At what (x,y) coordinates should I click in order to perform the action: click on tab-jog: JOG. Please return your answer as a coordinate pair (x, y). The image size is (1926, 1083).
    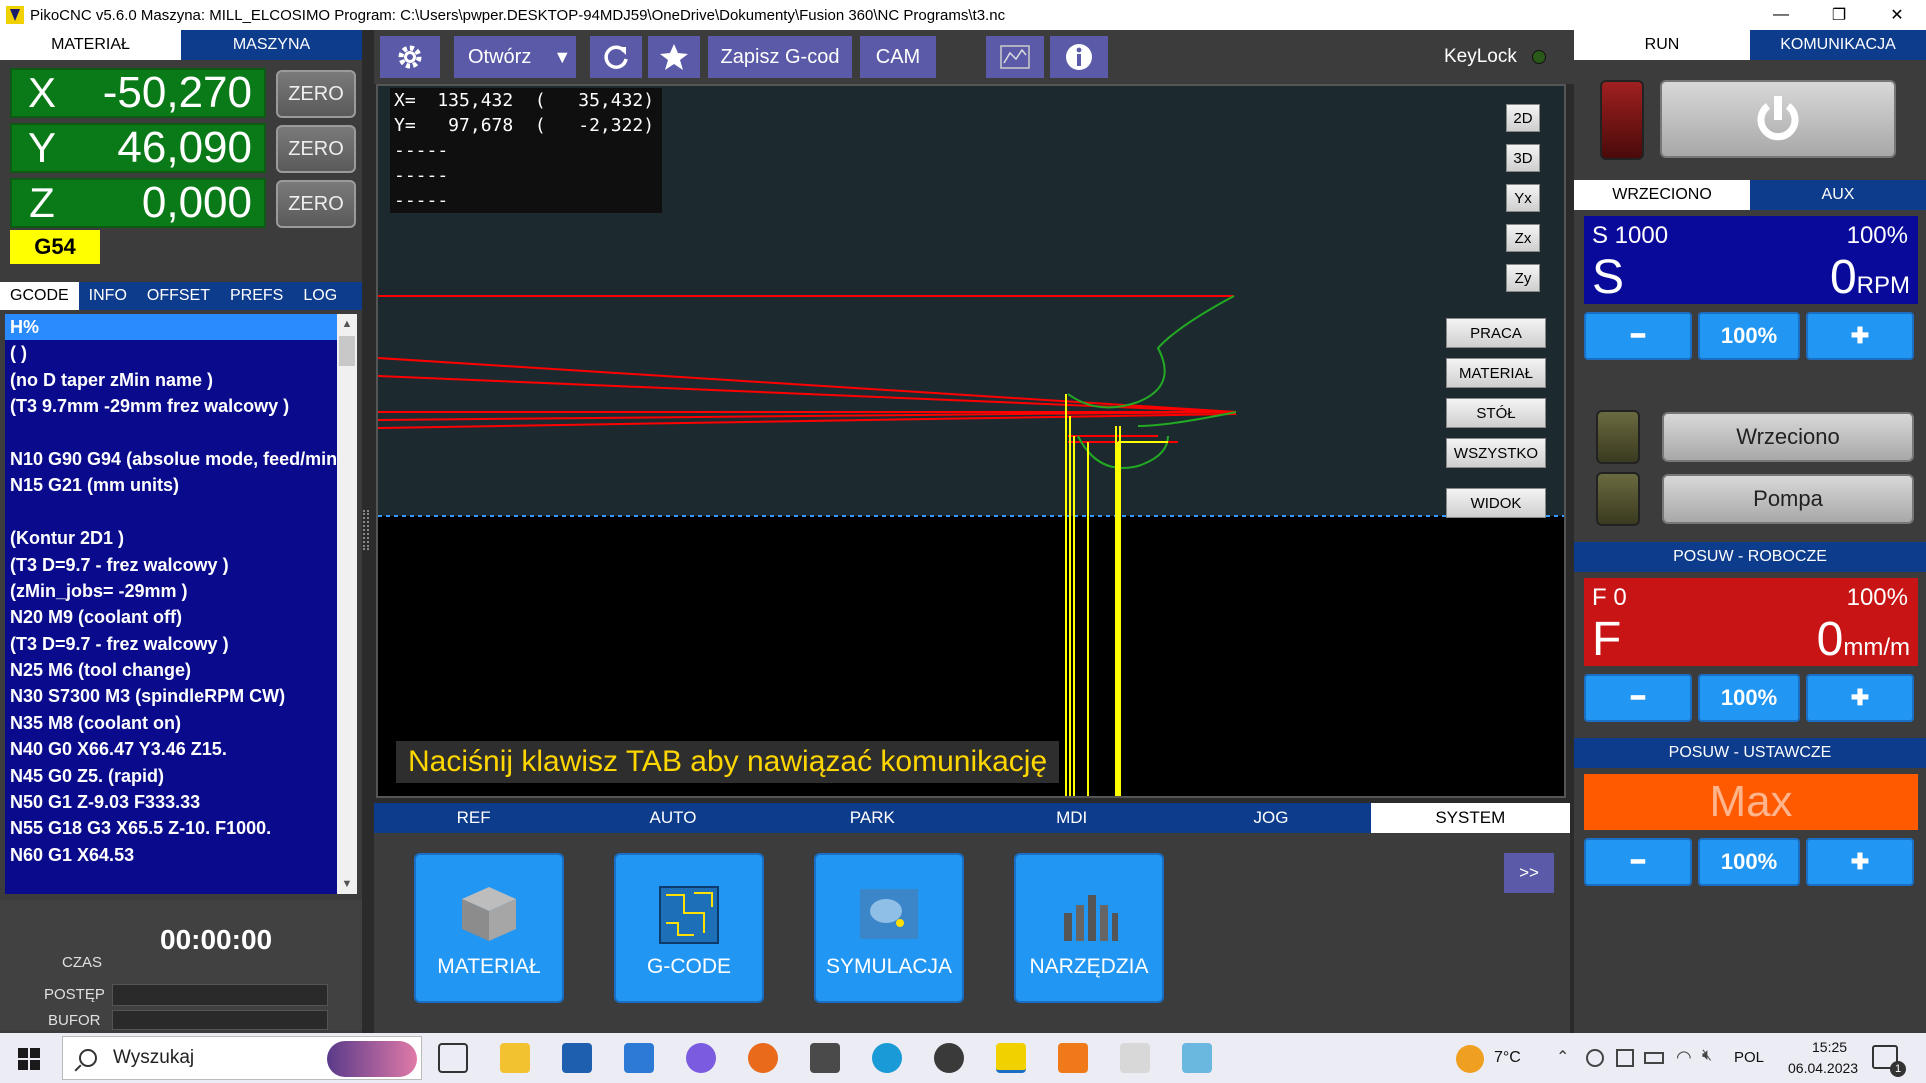
    Looking at the image, I should click on (1270, 818).